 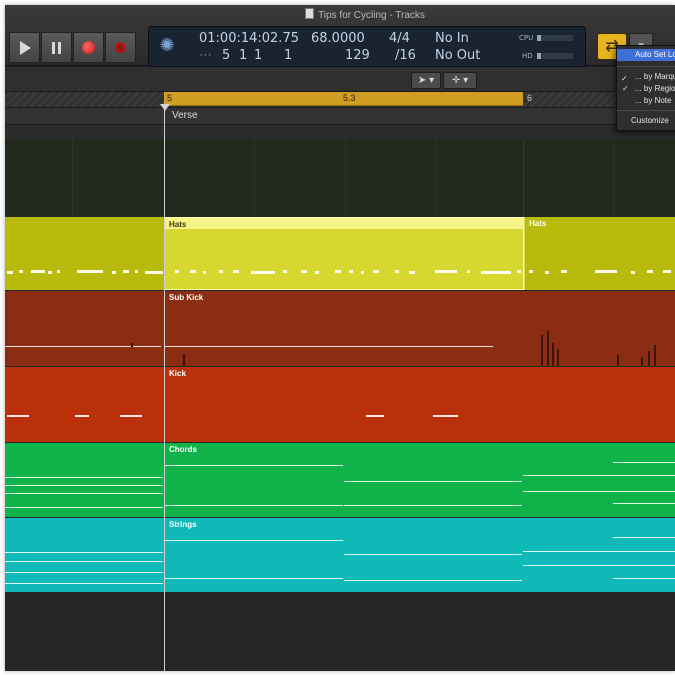 I want to click on region-name: Chords, so click(x=183, y=449).